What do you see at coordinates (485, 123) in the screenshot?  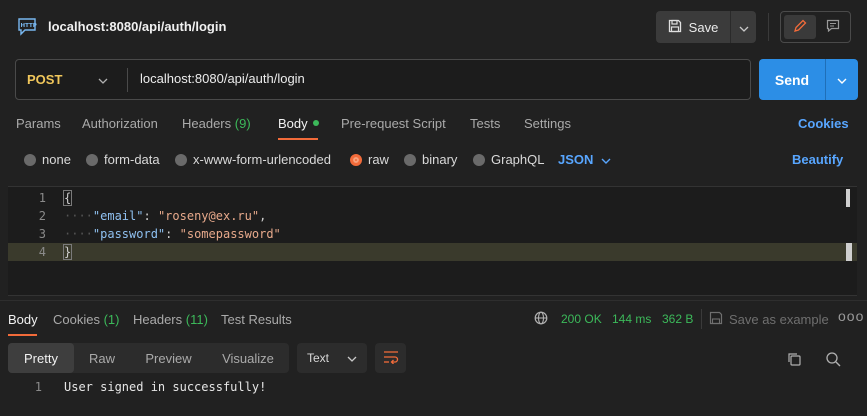 I see `tab-tests: Tests` at bounding box center [485, 123].